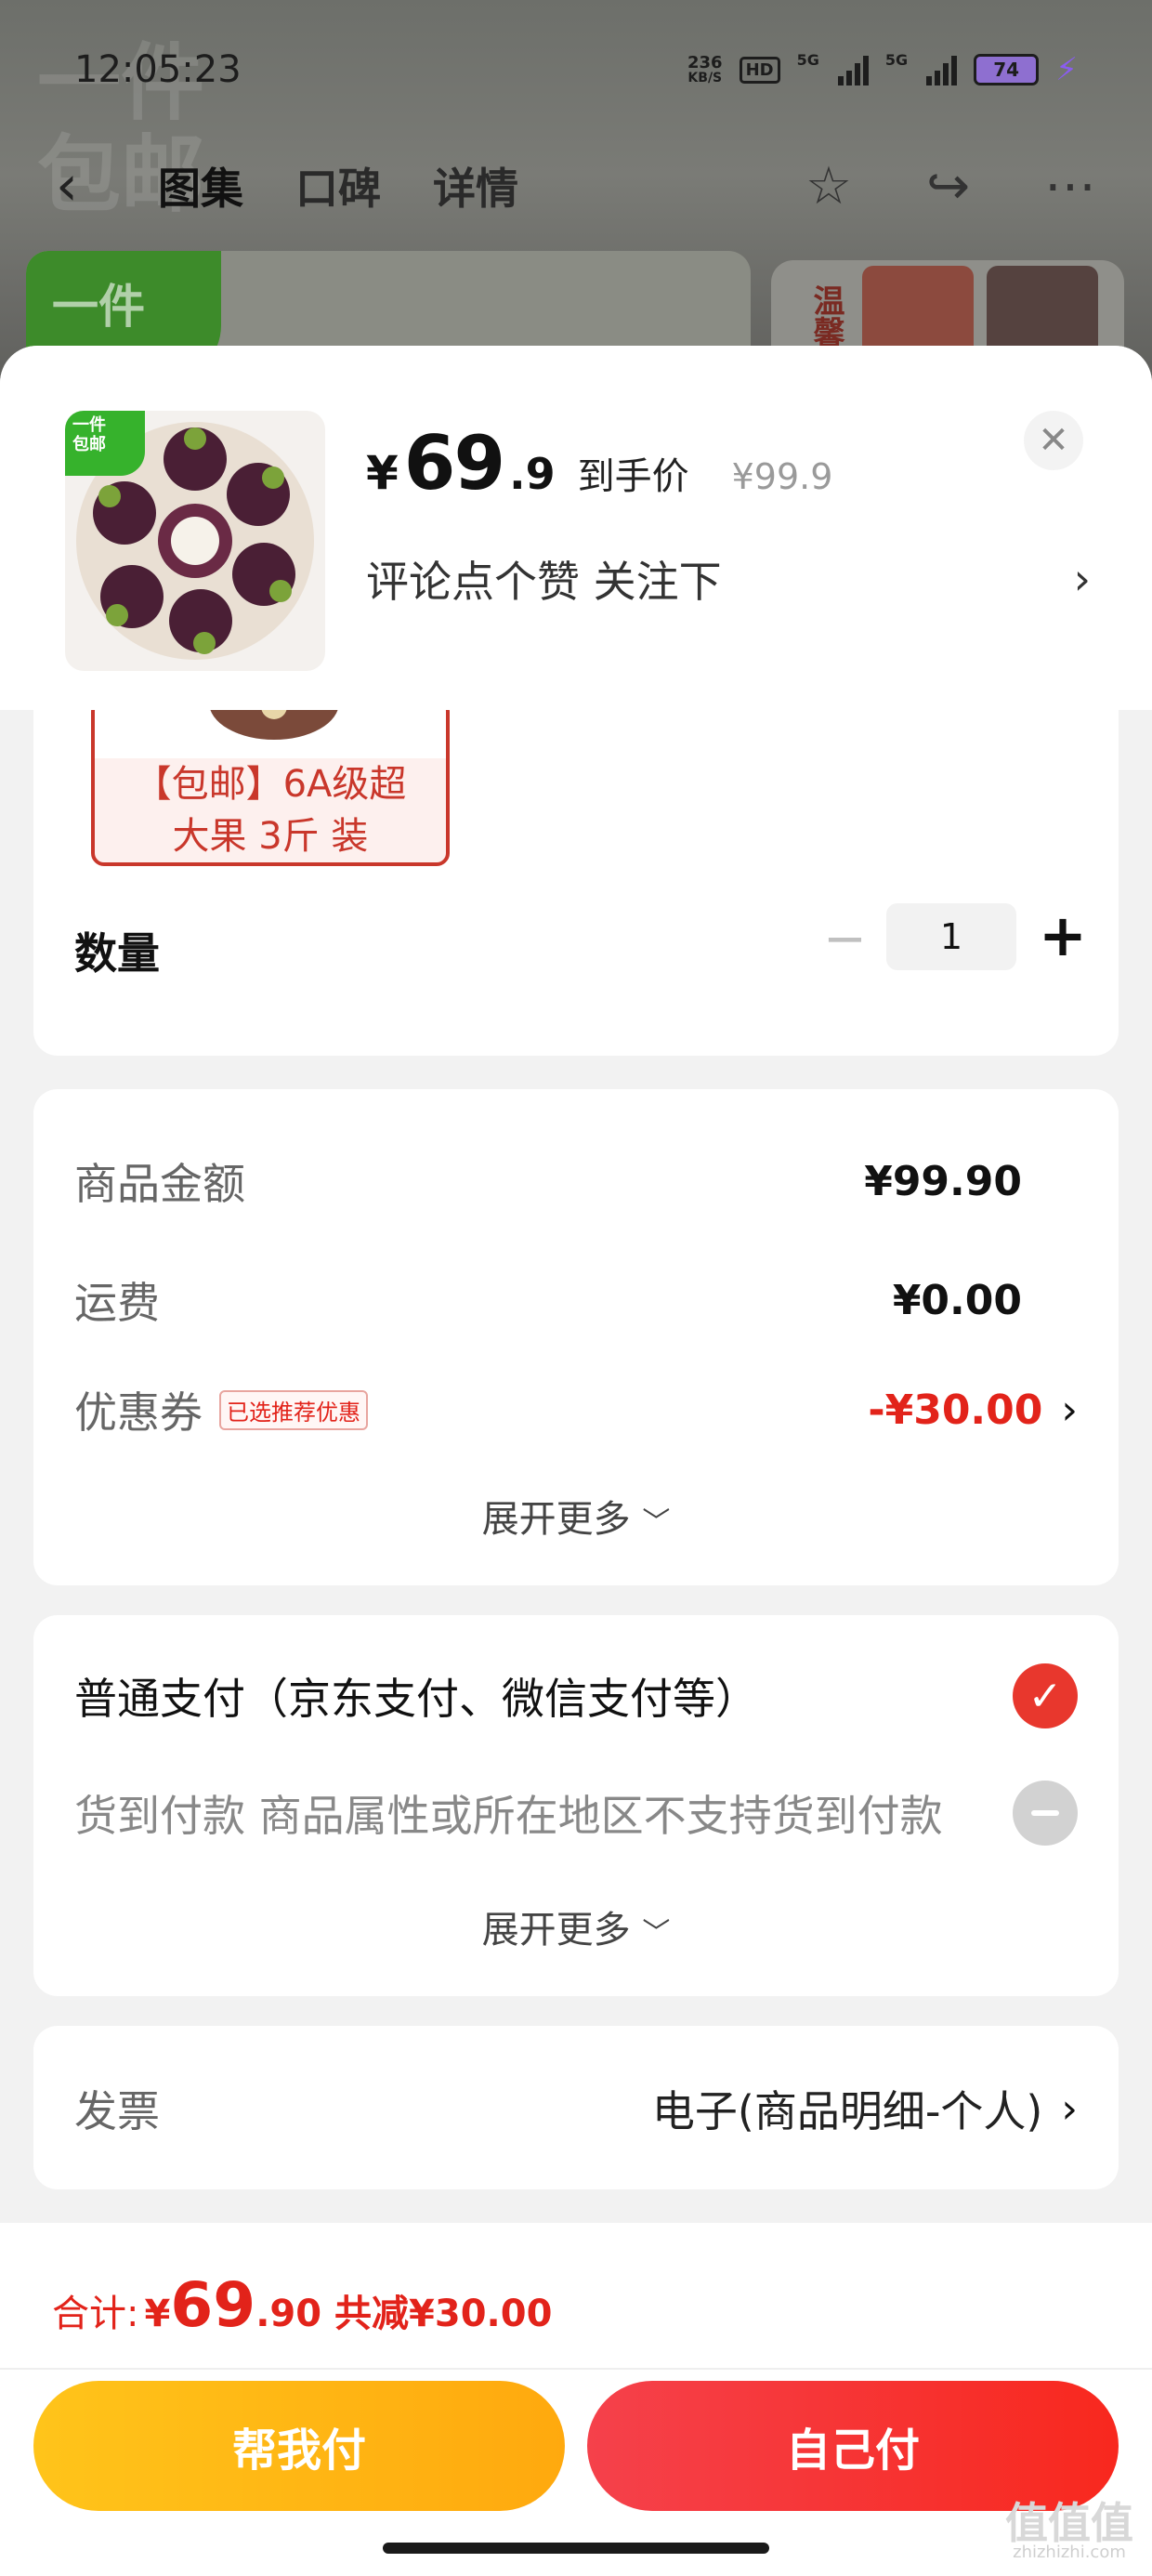 This screenshot has width=1152, height=2576. What do you see at coordinates (728, 579) in the screenshot?
I see `selected-spec-row: 评论点个赞 关注下 ›` at bounding box center [728, 579].